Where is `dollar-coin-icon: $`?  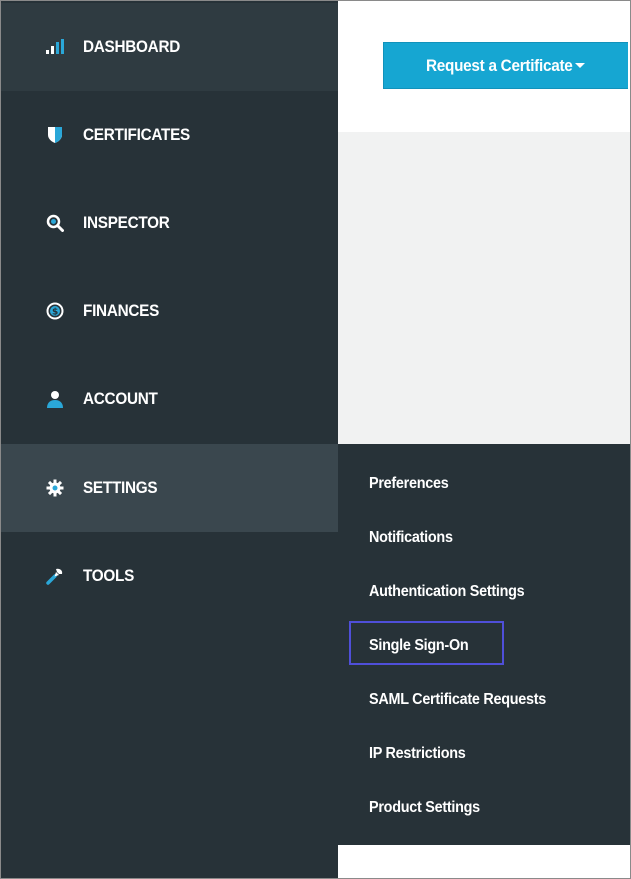
dollar-coin-icon: $ is located at coordinates (55, 311).